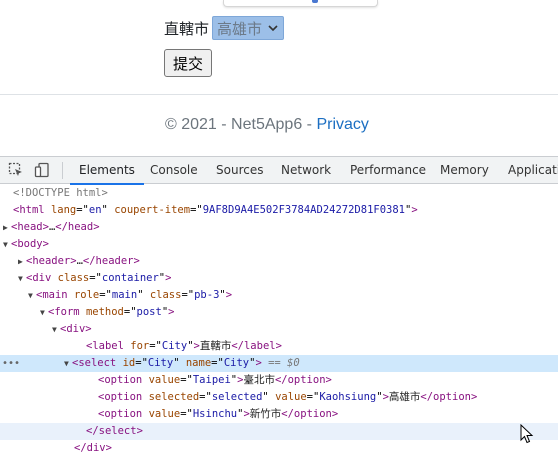 The image size is (558, 461). What do you see at coordinates (241, 124) in the screenshot?
I see `footer-text: © 2021 - Net5App6 -` at bounding box center [241, 124].